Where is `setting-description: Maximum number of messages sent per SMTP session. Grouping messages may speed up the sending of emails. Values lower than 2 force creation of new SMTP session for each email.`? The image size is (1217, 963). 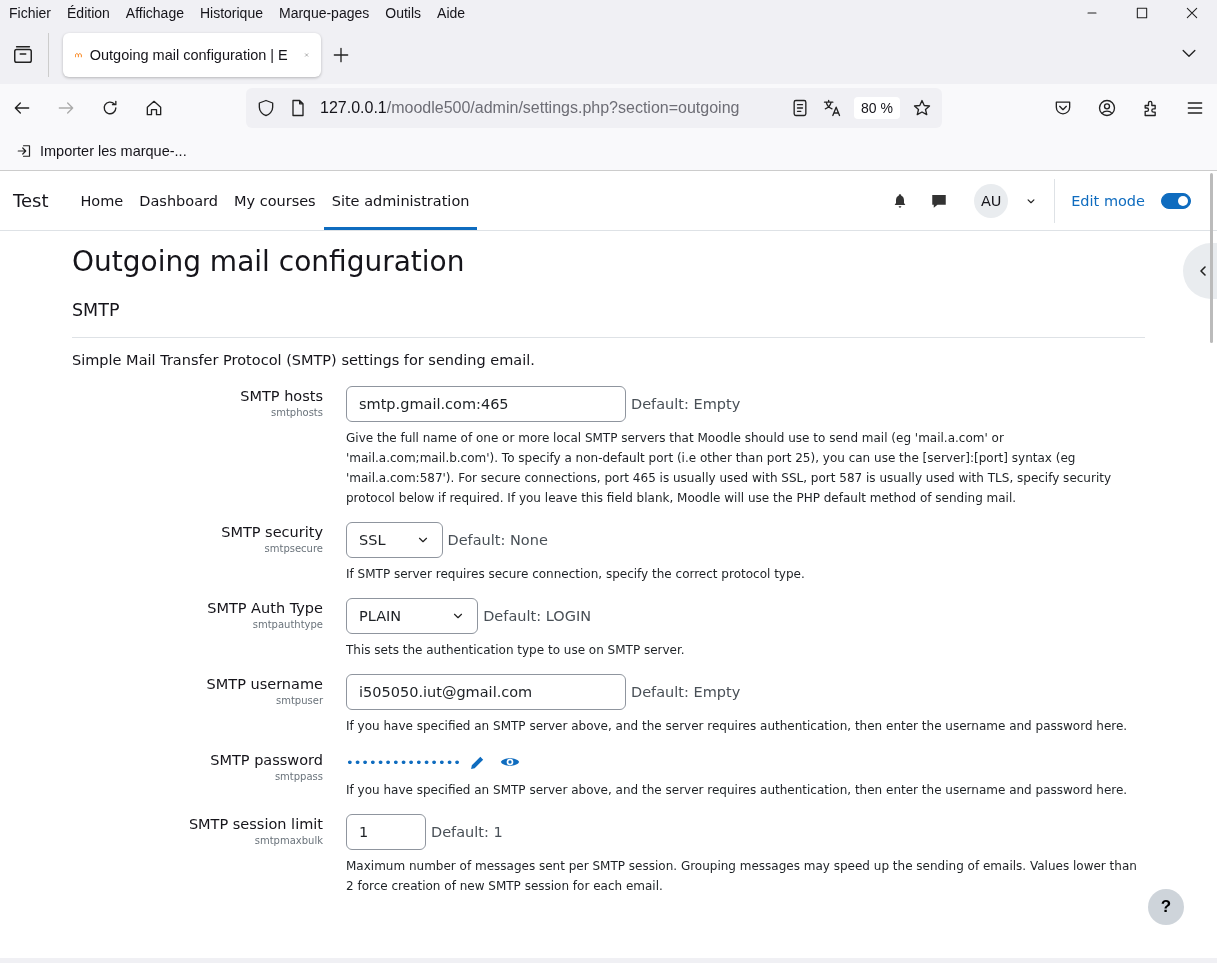 setting-description: Maximum number of messages sent per SMTP session. Grouping messages may speed up the sending of emails. Values lower than 2 force creation of new SMTP session for each email. is located at coordinates (742, 876).